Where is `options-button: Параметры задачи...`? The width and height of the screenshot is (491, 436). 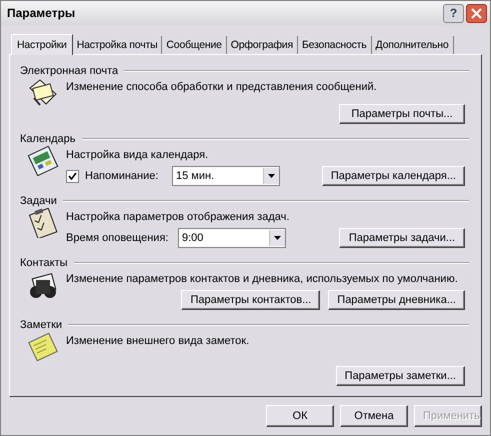 options-button: Параметры задачи... is located at coordinates (402, 238).